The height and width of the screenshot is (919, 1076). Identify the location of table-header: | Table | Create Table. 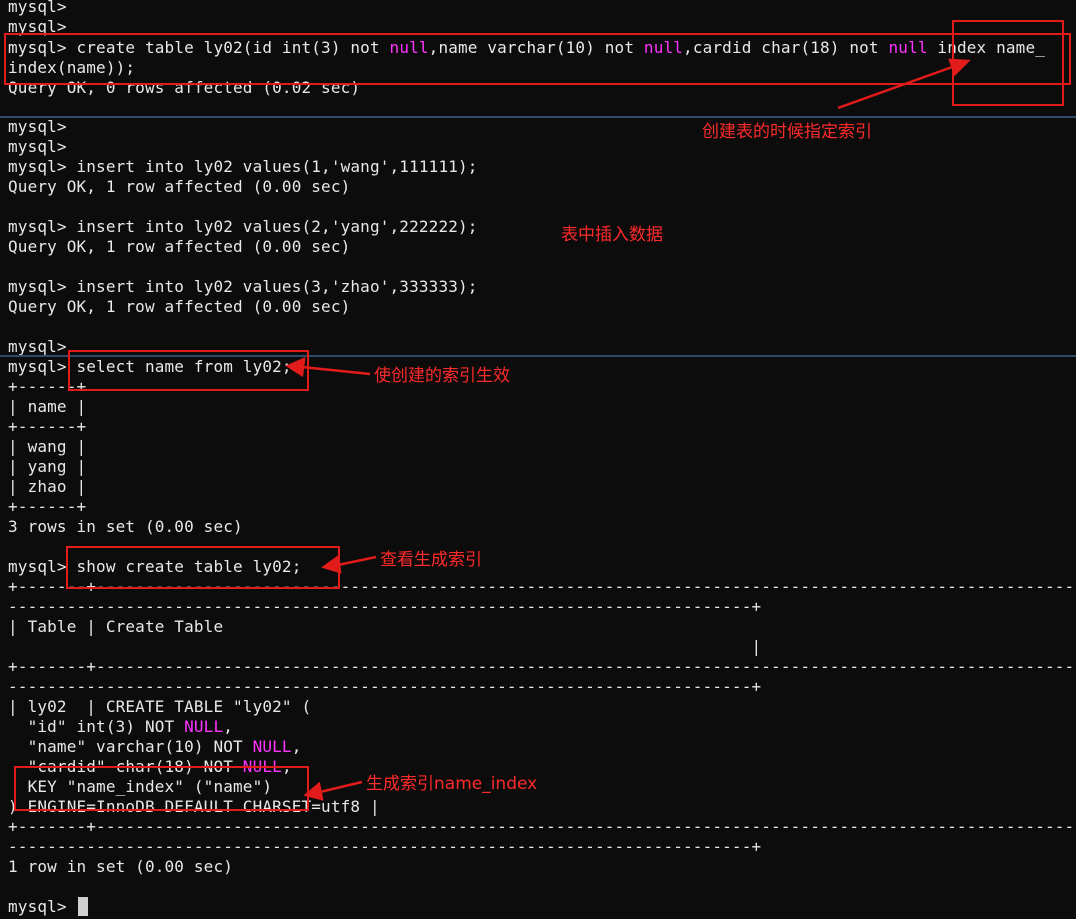
(116, 626).